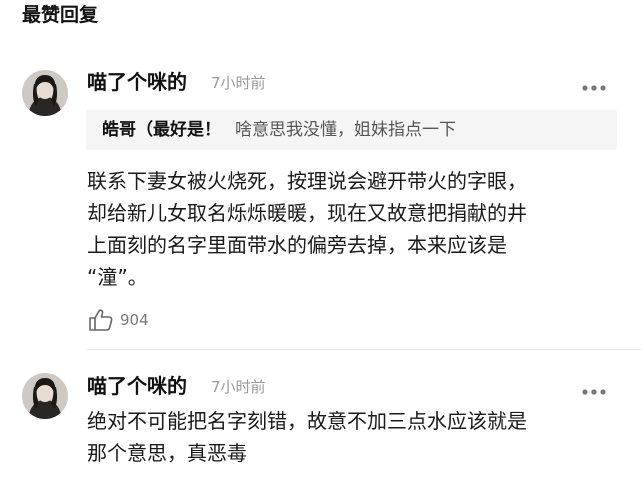  I want to click on quoted-reply: 皓哥（最好是！ 啥意思我没懂，姐妹指点一下, so click(351, 130).